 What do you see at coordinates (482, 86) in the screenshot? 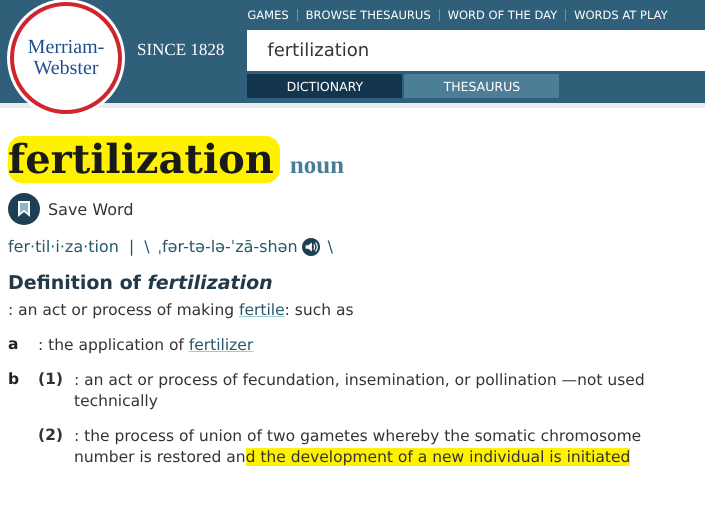
I see `tab: THESAURUS` at bounding box center [482, 86].